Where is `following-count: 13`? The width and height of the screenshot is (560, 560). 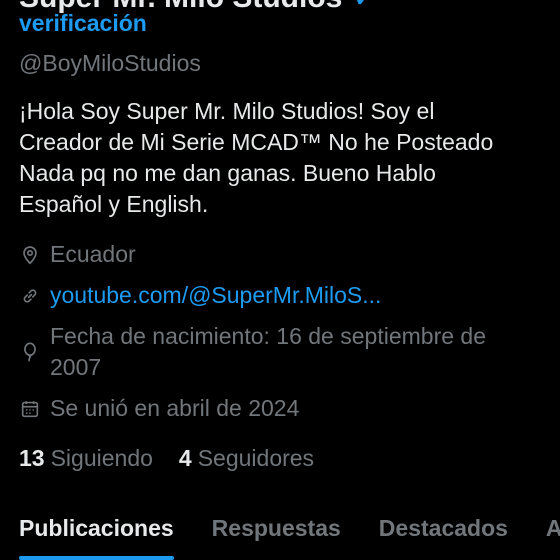
following-count: 13 is located at coordinates (32, 458).